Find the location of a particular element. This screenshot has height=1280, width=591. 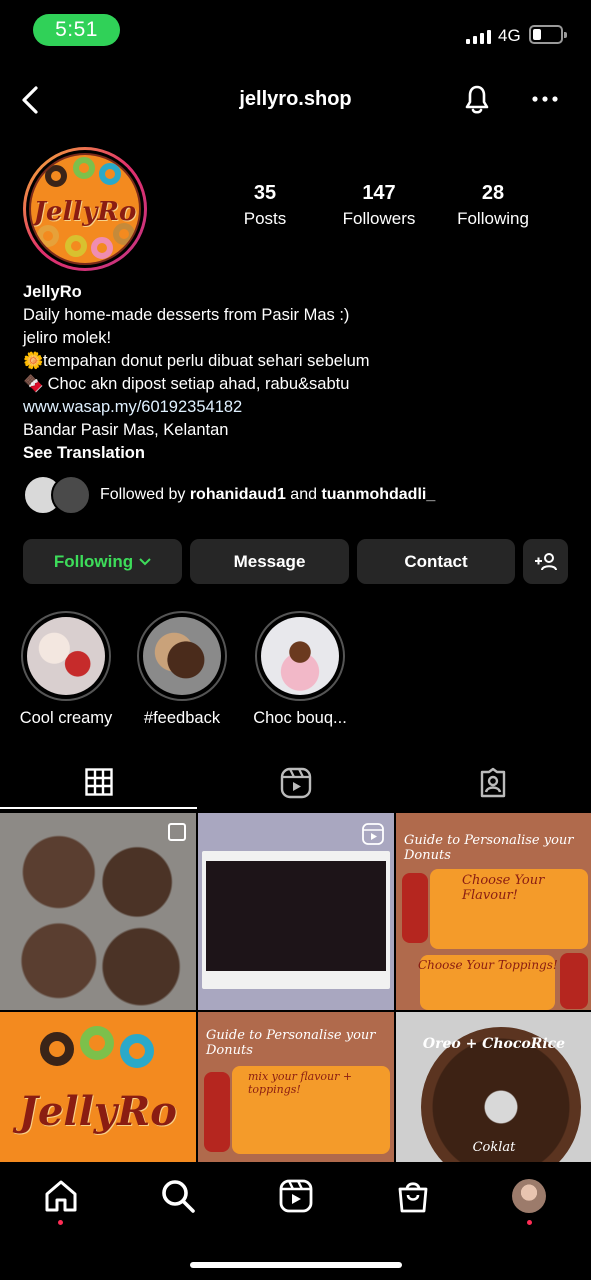

chevron-down-icon is located at coordinates (145, 561).